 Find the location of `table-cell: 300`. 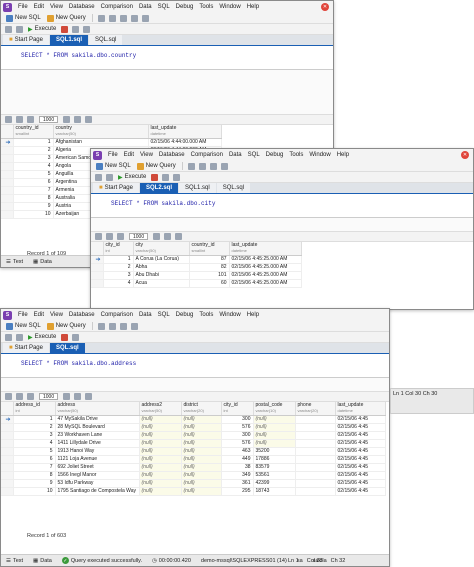

table-cell: 300 is located at coordinates (237, 435).